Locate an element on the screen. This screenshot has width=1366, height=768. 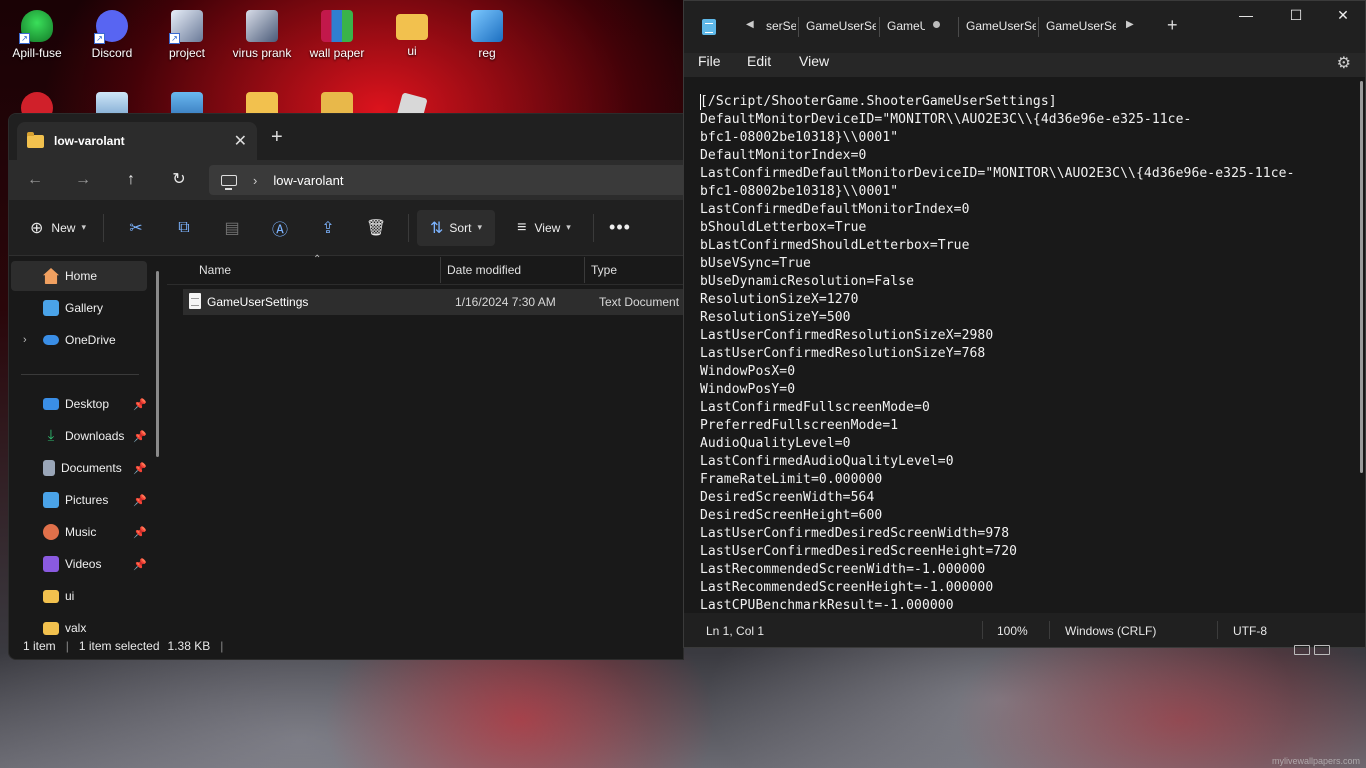
delete-button: 🗑 is located at coordinates (376, 228).